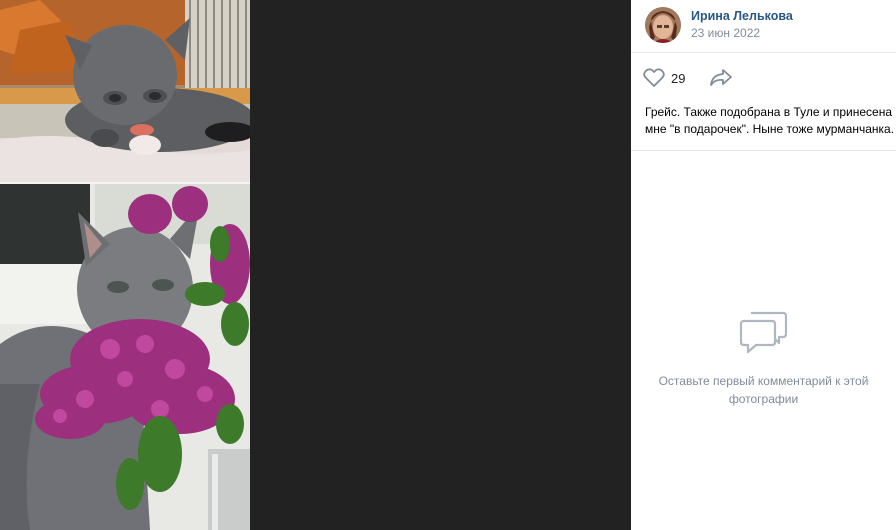  I want to click on comment-bubbles-icon, so click(764, 333).